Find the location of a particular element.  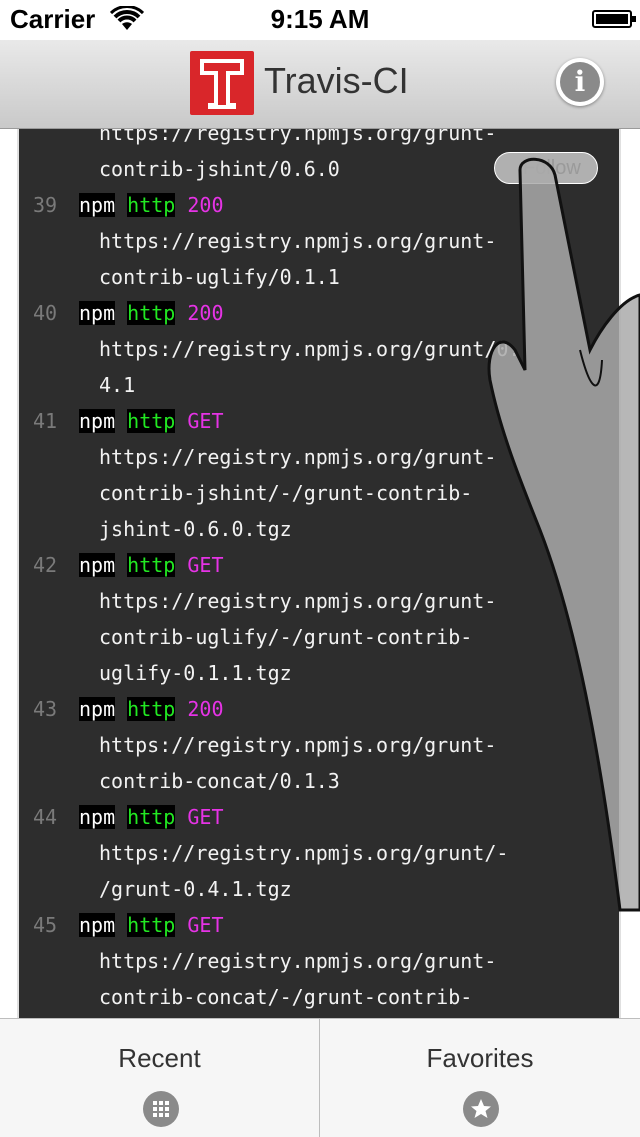

log-line-continuation: contrib-concat/0.1.3 is located at coordinates (319, 781).